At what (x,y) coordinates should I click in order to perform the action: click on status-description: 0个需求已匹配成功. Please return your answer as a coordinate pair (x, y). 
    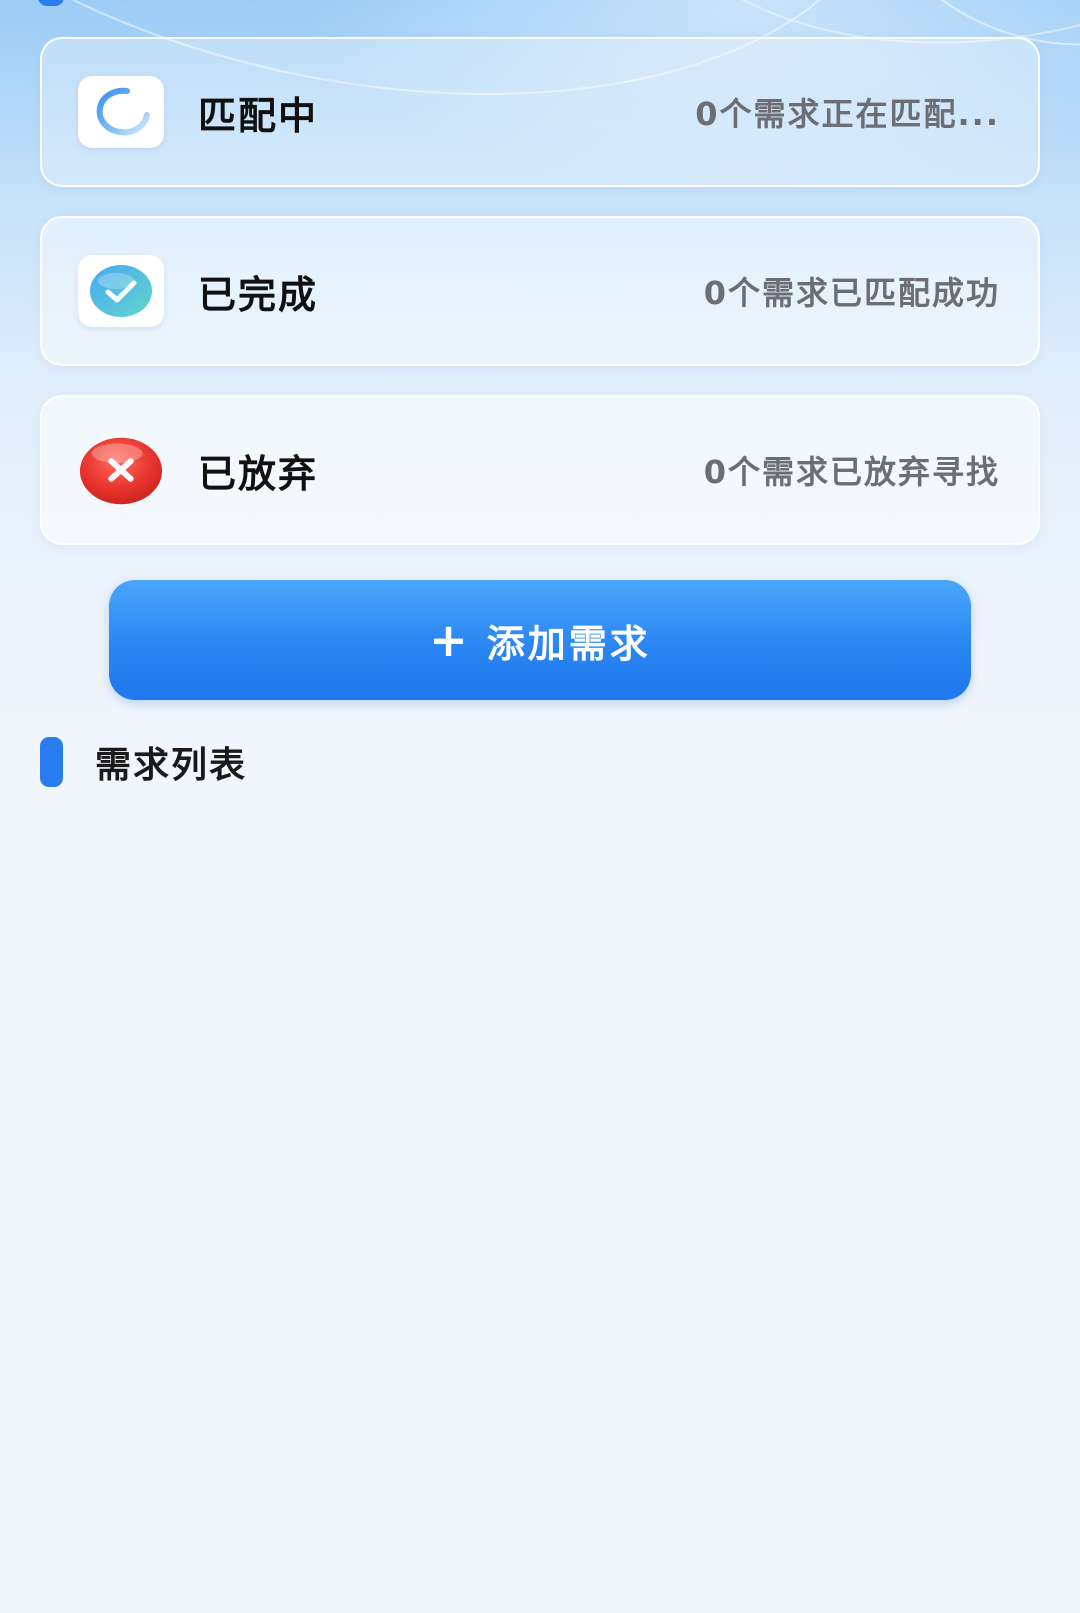
    Looking at the image, I should click on (851, 293).